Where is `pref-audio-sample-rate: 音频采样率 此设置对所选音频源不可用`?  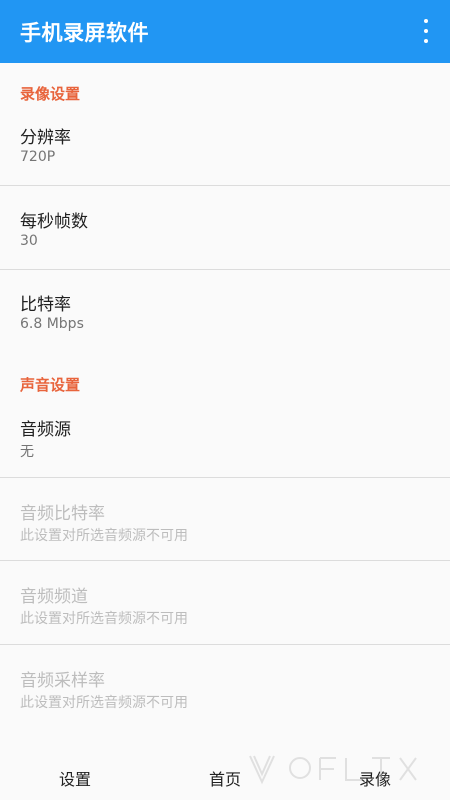 pref-audio-sample-rate: 音频采样率 此设置对所选音频源不可用 is located at coordinates (225, 697).